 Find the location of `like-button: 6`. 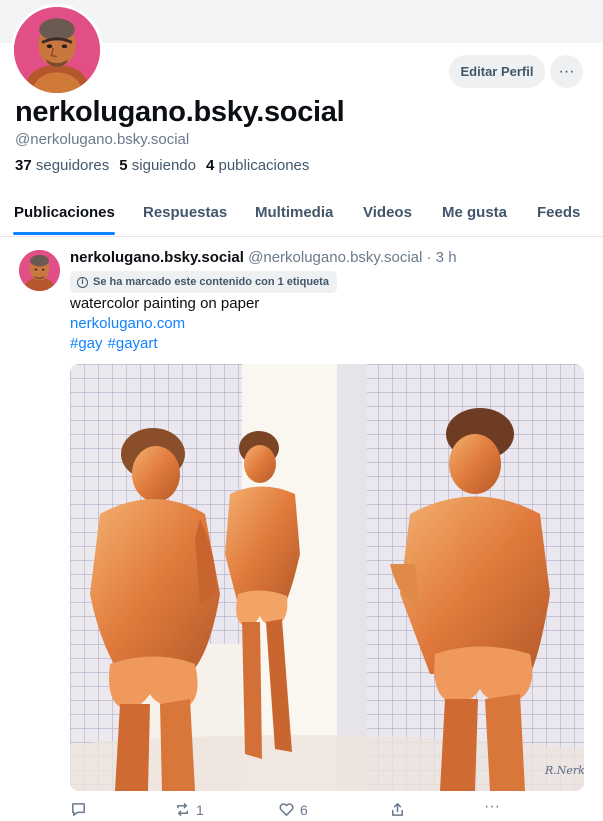

like-button: 6 is located at coordinates (293, 809).